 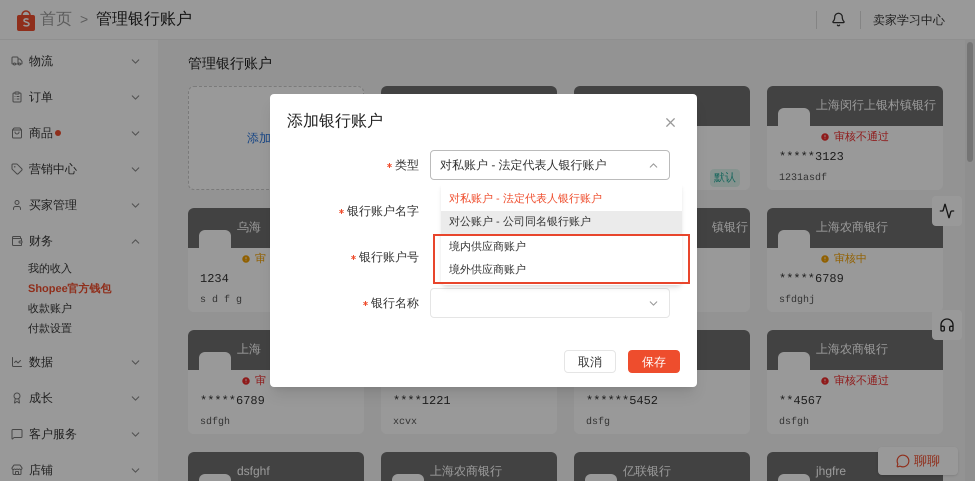 What do you see at coordinates (249, 349) in the screenshot?
I see `bank-name: 上海` at bounding box center [249, 349].